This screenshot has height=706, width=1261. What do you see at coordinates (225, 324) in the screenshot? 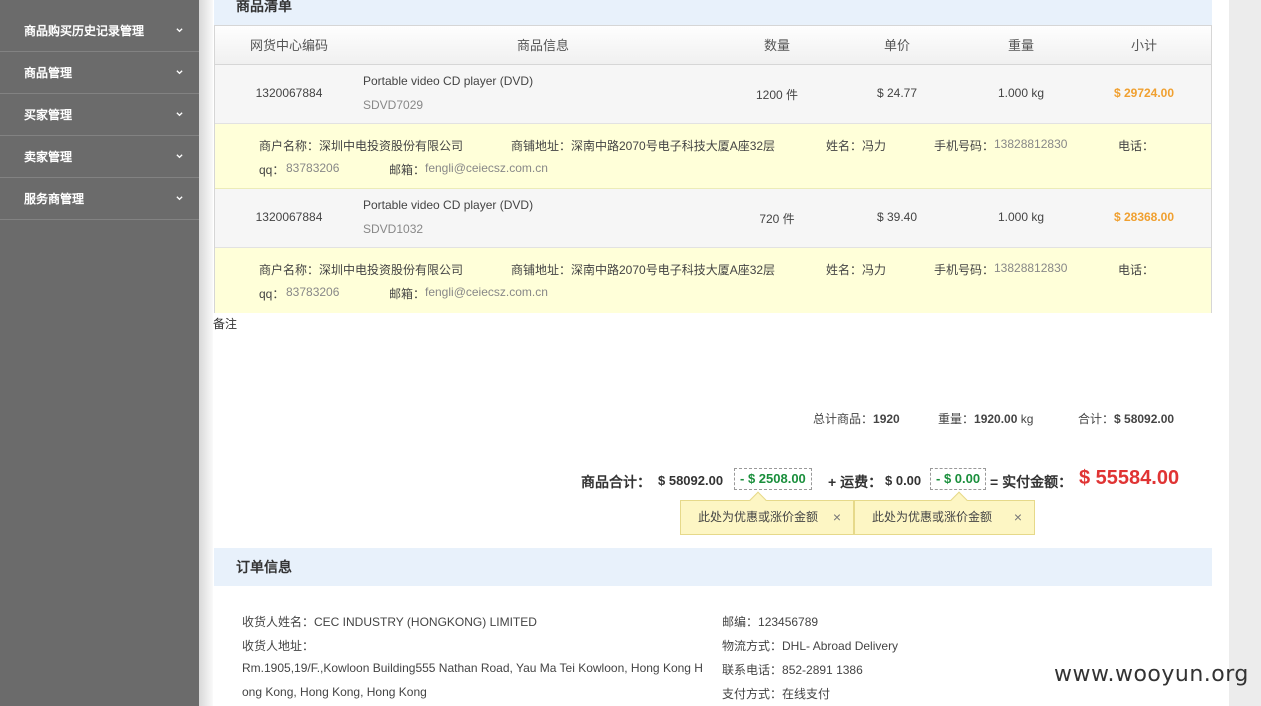
I see `remark-label: 备注` at bounding box center [225, 324].